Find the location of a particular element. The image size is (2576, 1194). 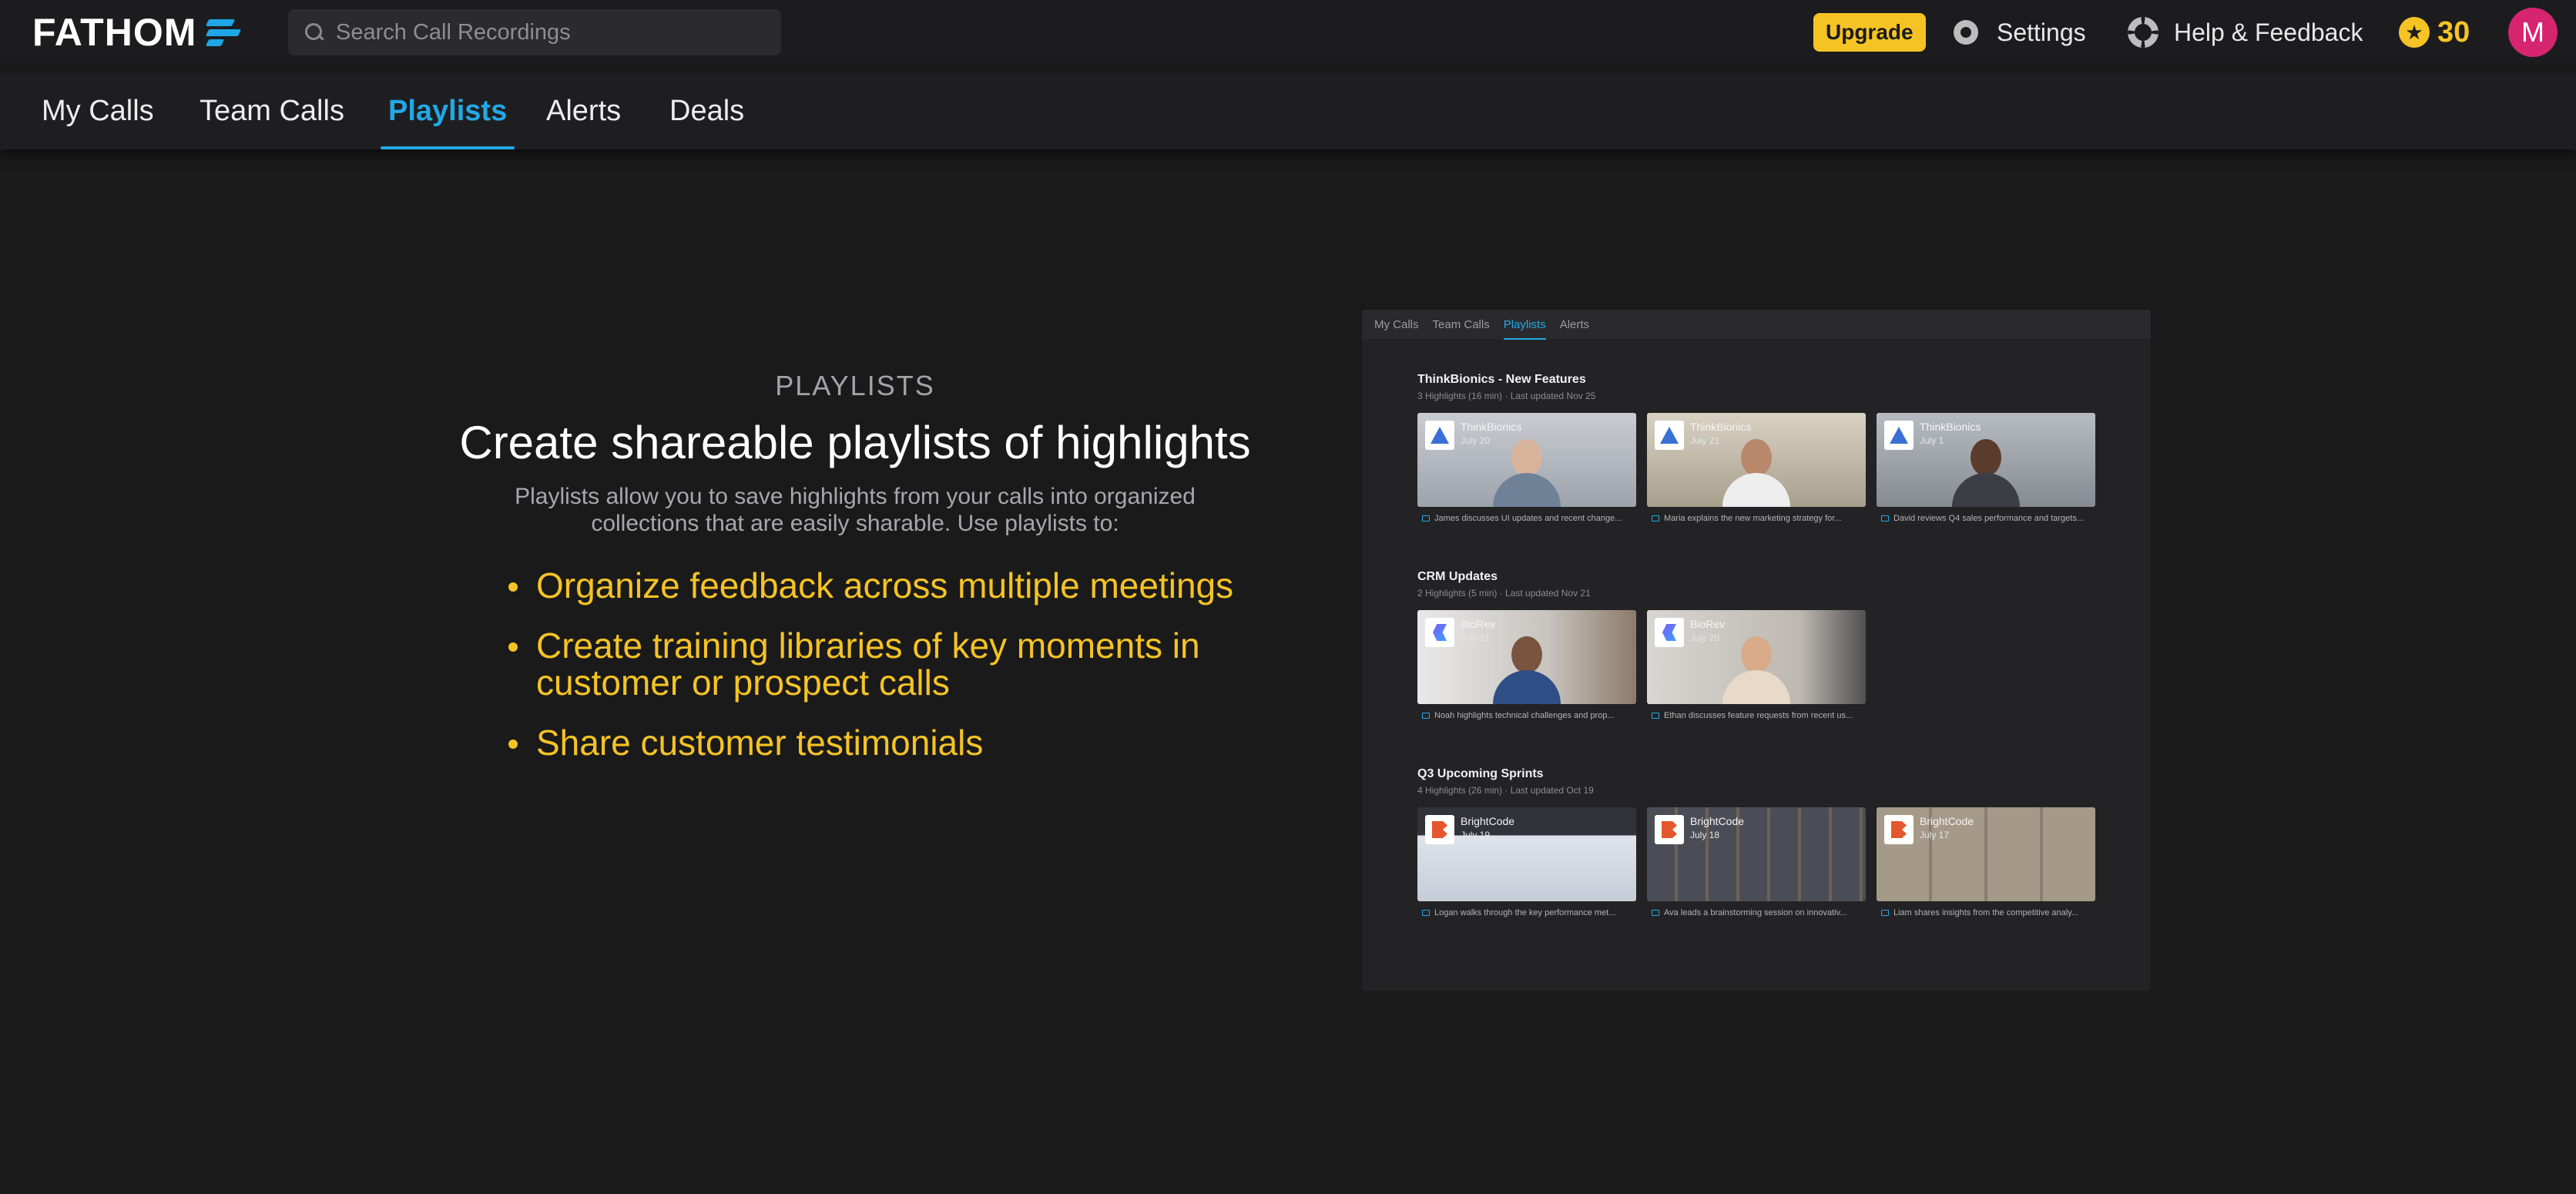

preview-tab: Alerts is located at coordinates (1574, 324).